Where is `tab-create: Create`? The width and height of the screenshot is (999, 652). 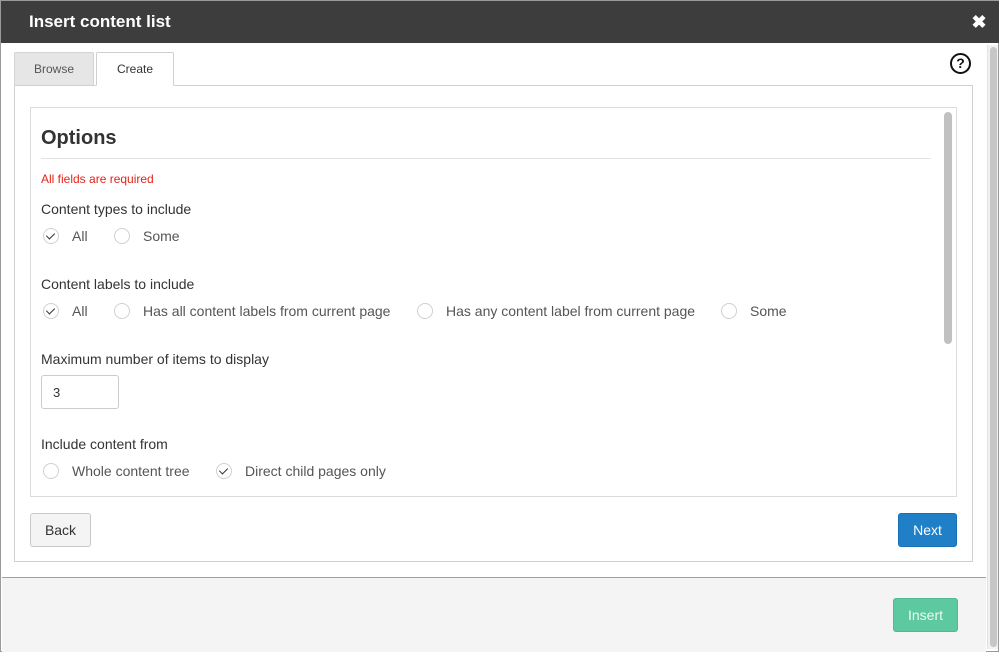 tab-create: Create is located at coordinates (135, 69).